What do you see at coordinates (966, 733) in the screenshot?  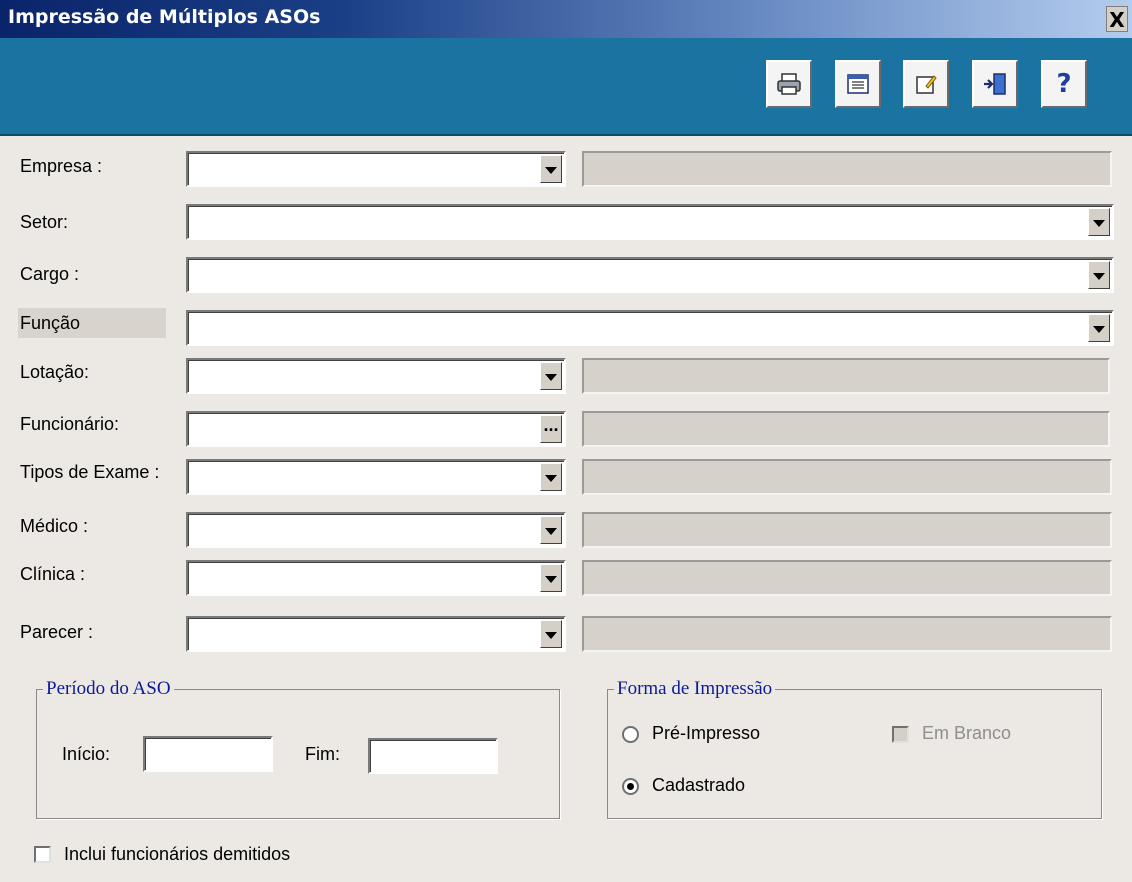 I see `em-branco-label: Em Branco` at bounding box center [966, 733].